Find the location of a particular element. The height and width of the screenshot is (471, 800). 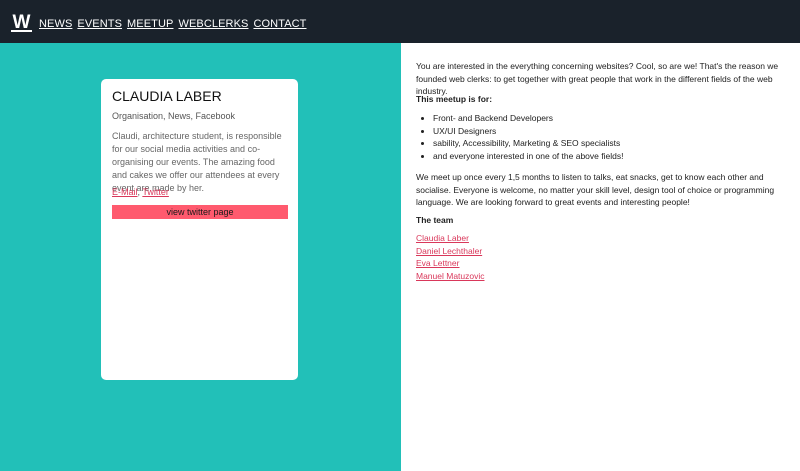

list-item: UX/UI Designers is located at coordinates (528, 131).